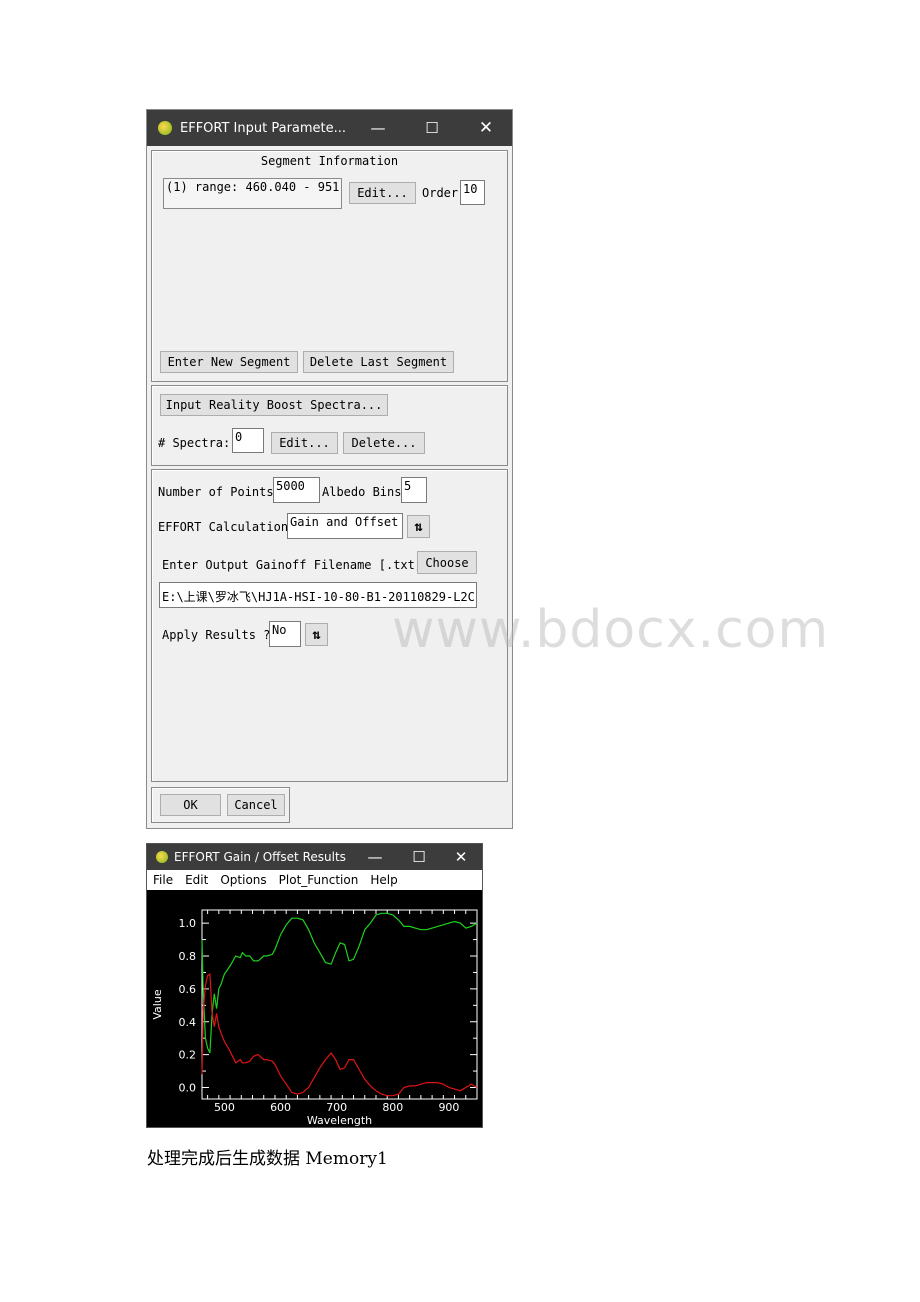 This screenshot has width=920, height=1302. What do you see at coordinates (223, 527) in the screenshot?
I see `effort-calculation-label: EFFORT Calculation` at bounding box center [223, 527].